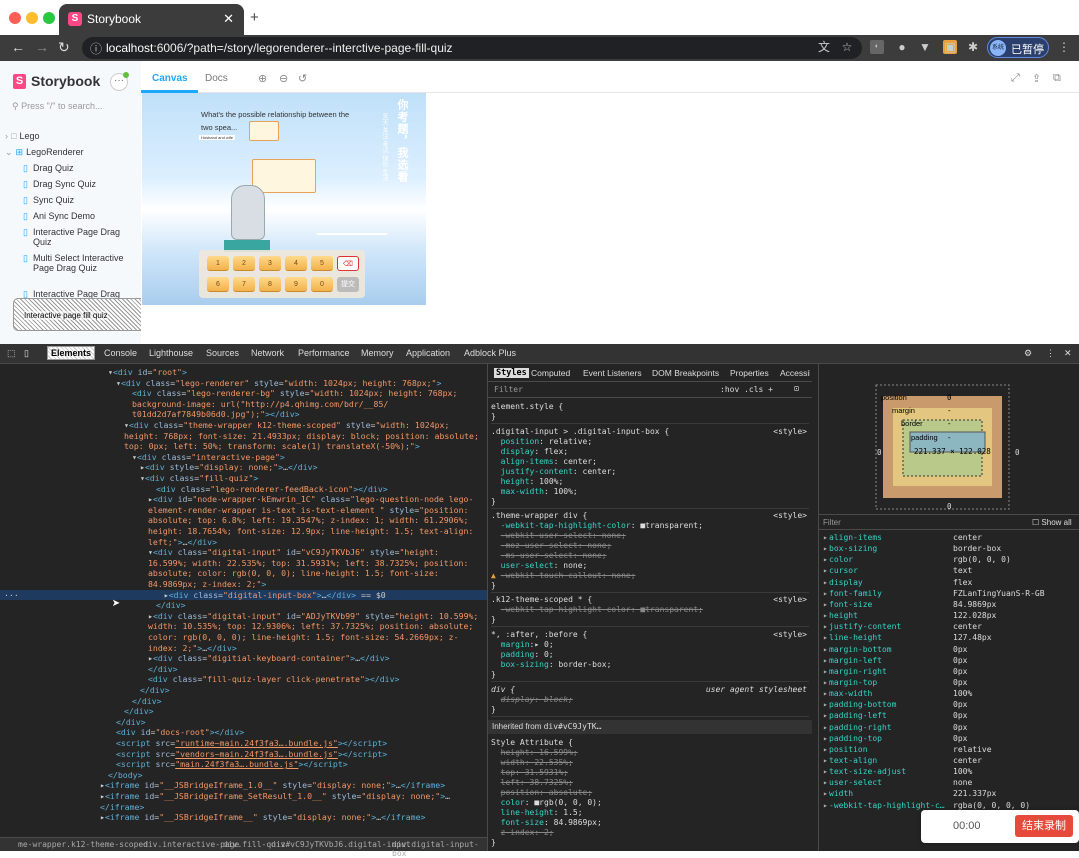  Describe the element at coordinates (428, 353) in the screenshot. I see `tab-application: Application` at that location.